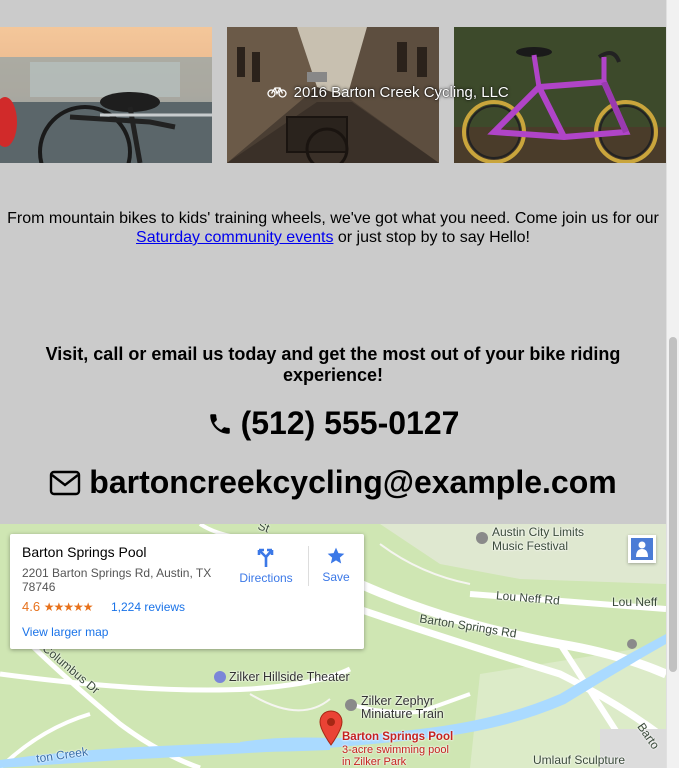 The width and height of the screenshot is (679, 768). What do you see at coordinates (635, 602) in the screenshot?
I see `map-label-lou-neff-2: Lou Neff` at bounding box center [635, 602].